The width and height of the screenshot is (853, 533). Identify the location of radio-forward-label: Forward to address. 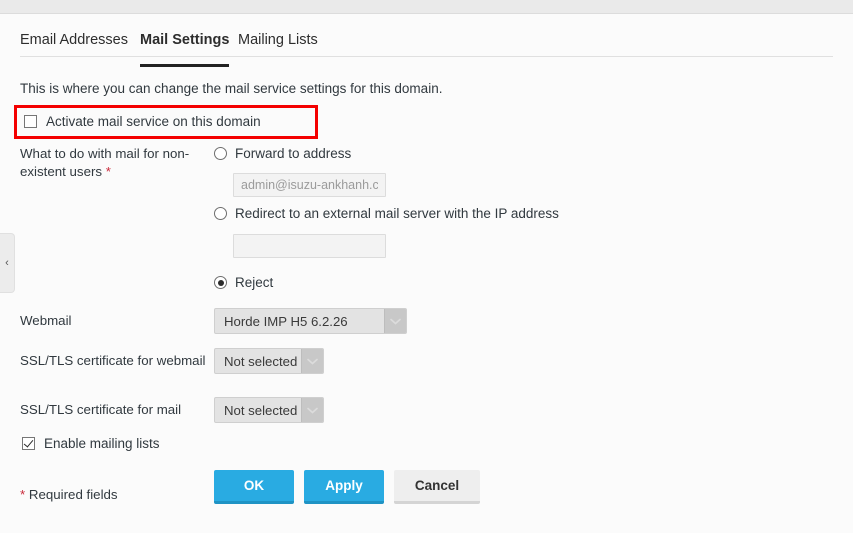
(293, 153).